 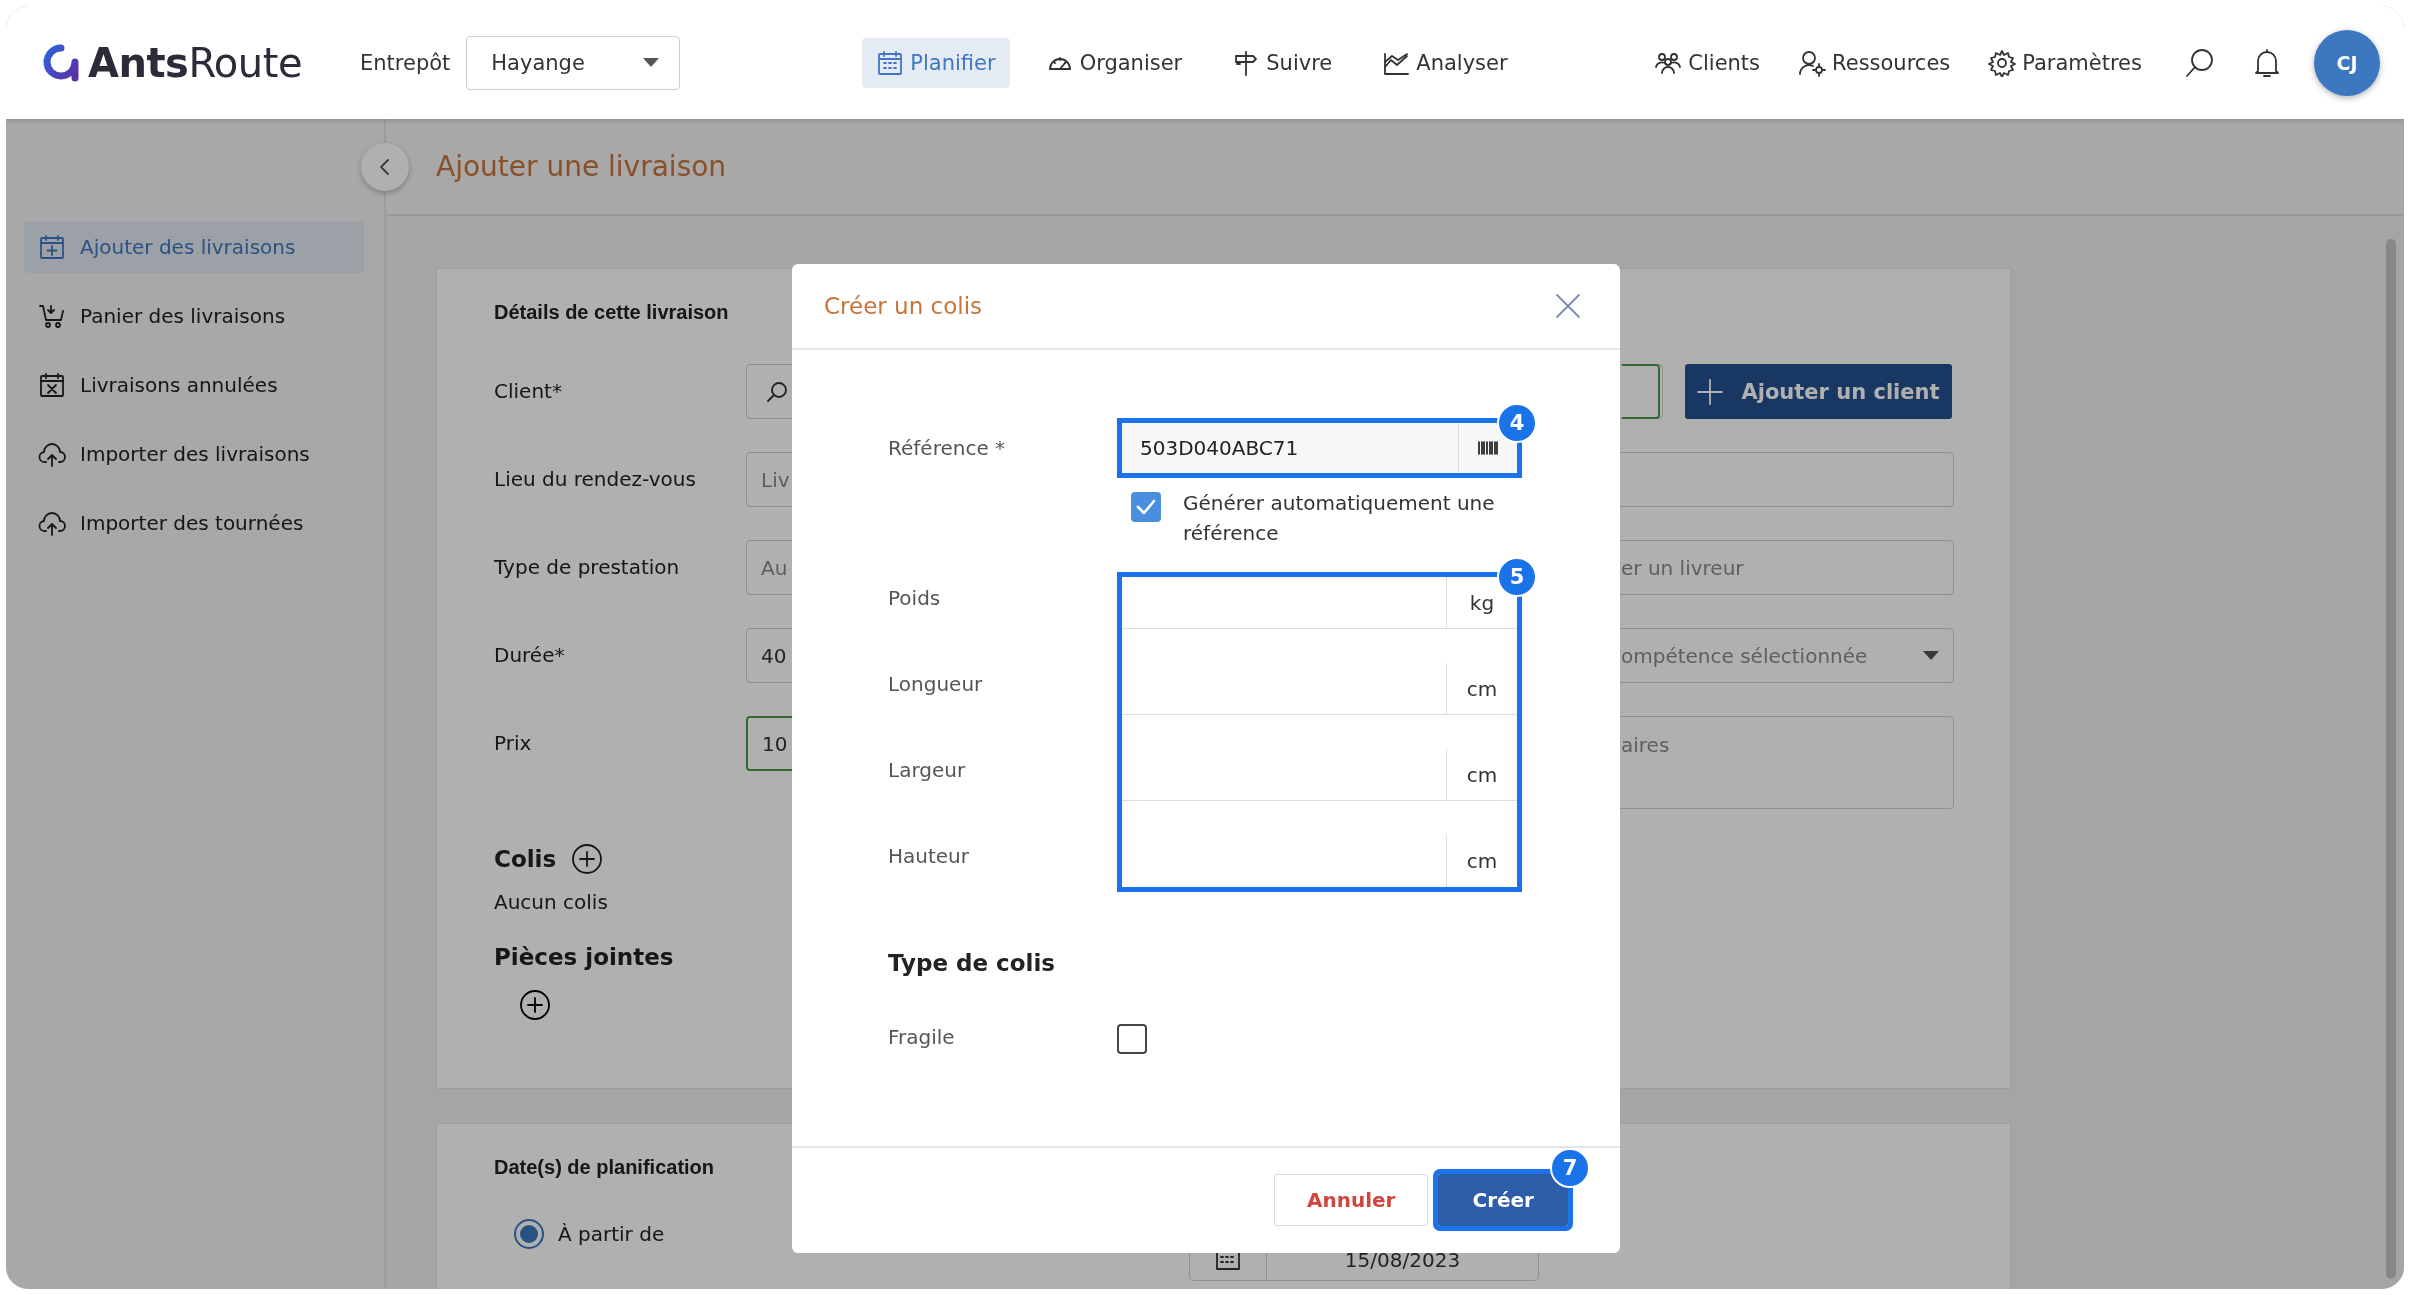 What do you see at coordinates (927, 770) in the screenshot?
I see `field-label: Largeur` at bounding box center [927, 770].